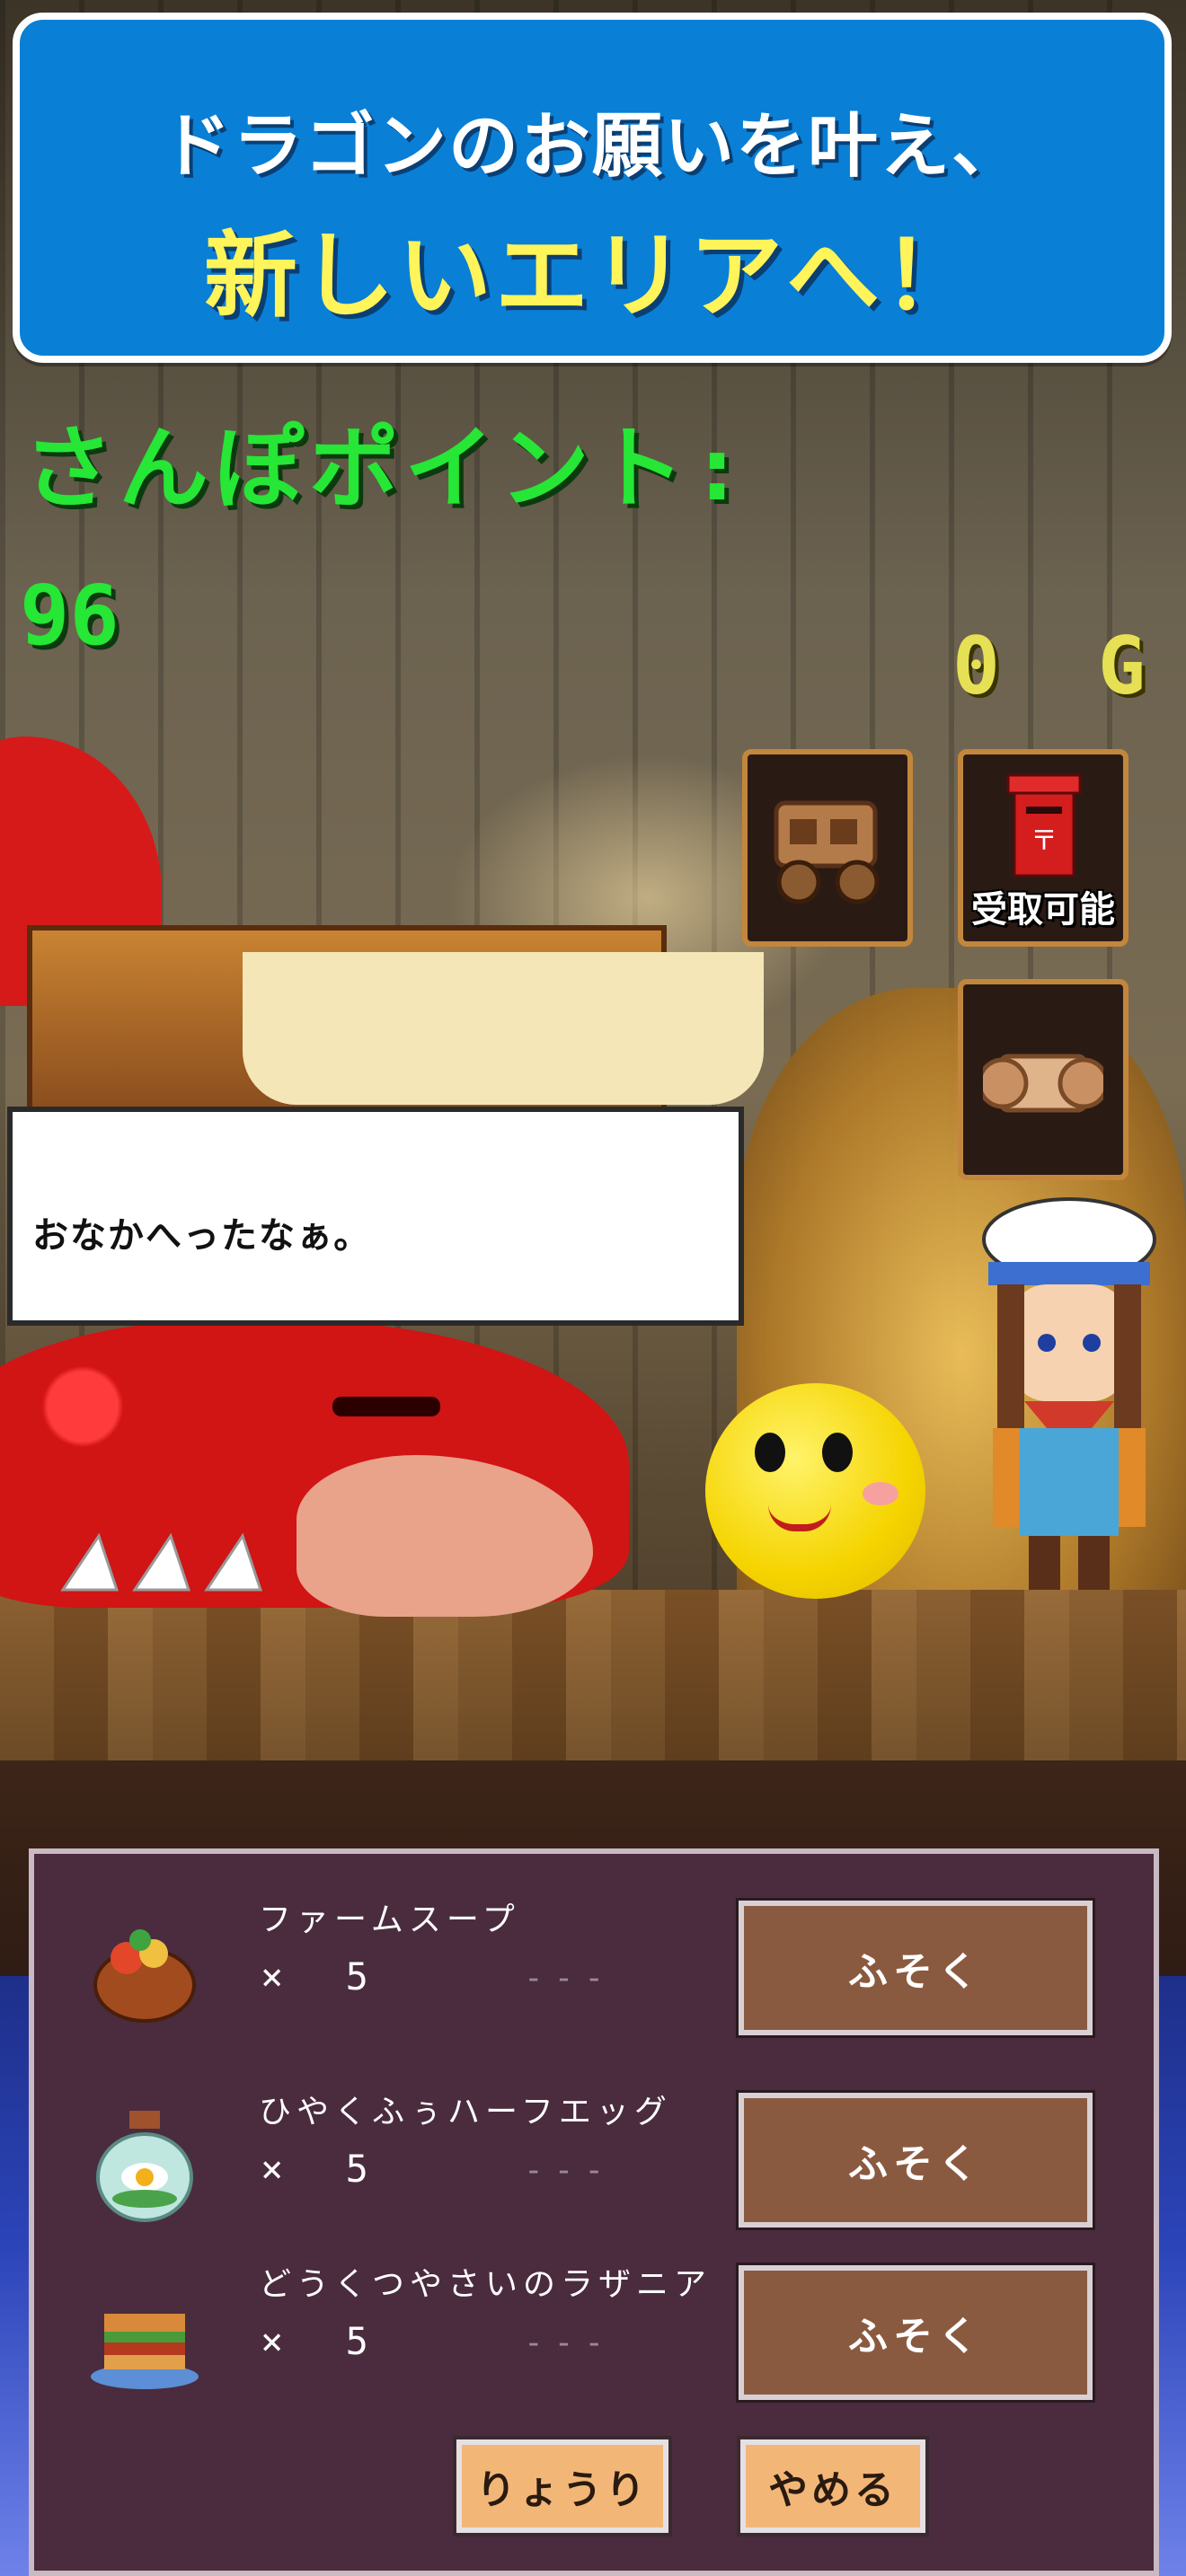  I want to click on lasagna-icon, so click(145, 2351).